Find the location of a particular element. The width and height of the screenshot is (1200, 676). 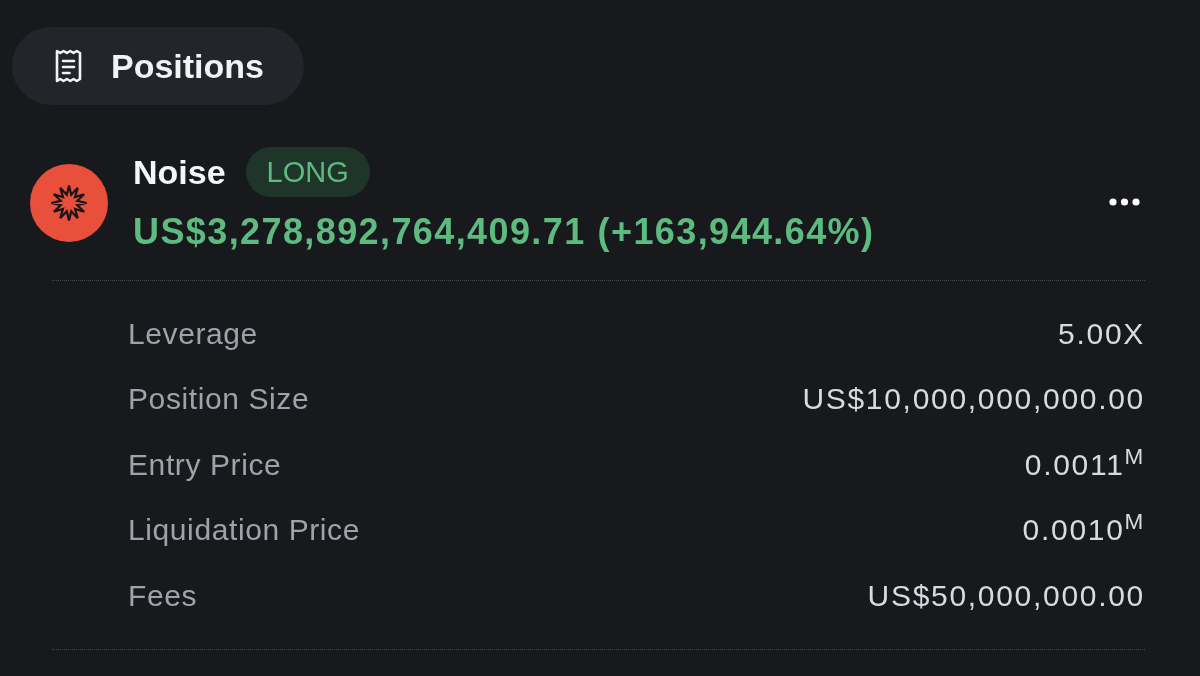

pnl-percent: (+163,944.64%) is located at coordinates (736, 232).